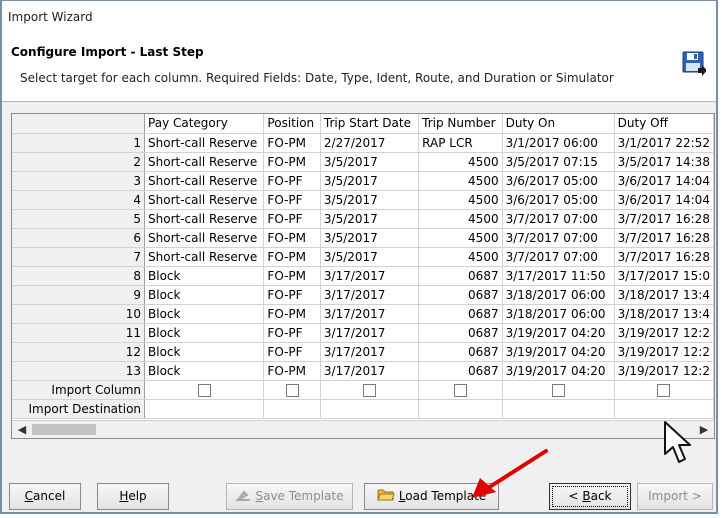  I want to click on cell-trip: RAP LCR, so click(460, 143).